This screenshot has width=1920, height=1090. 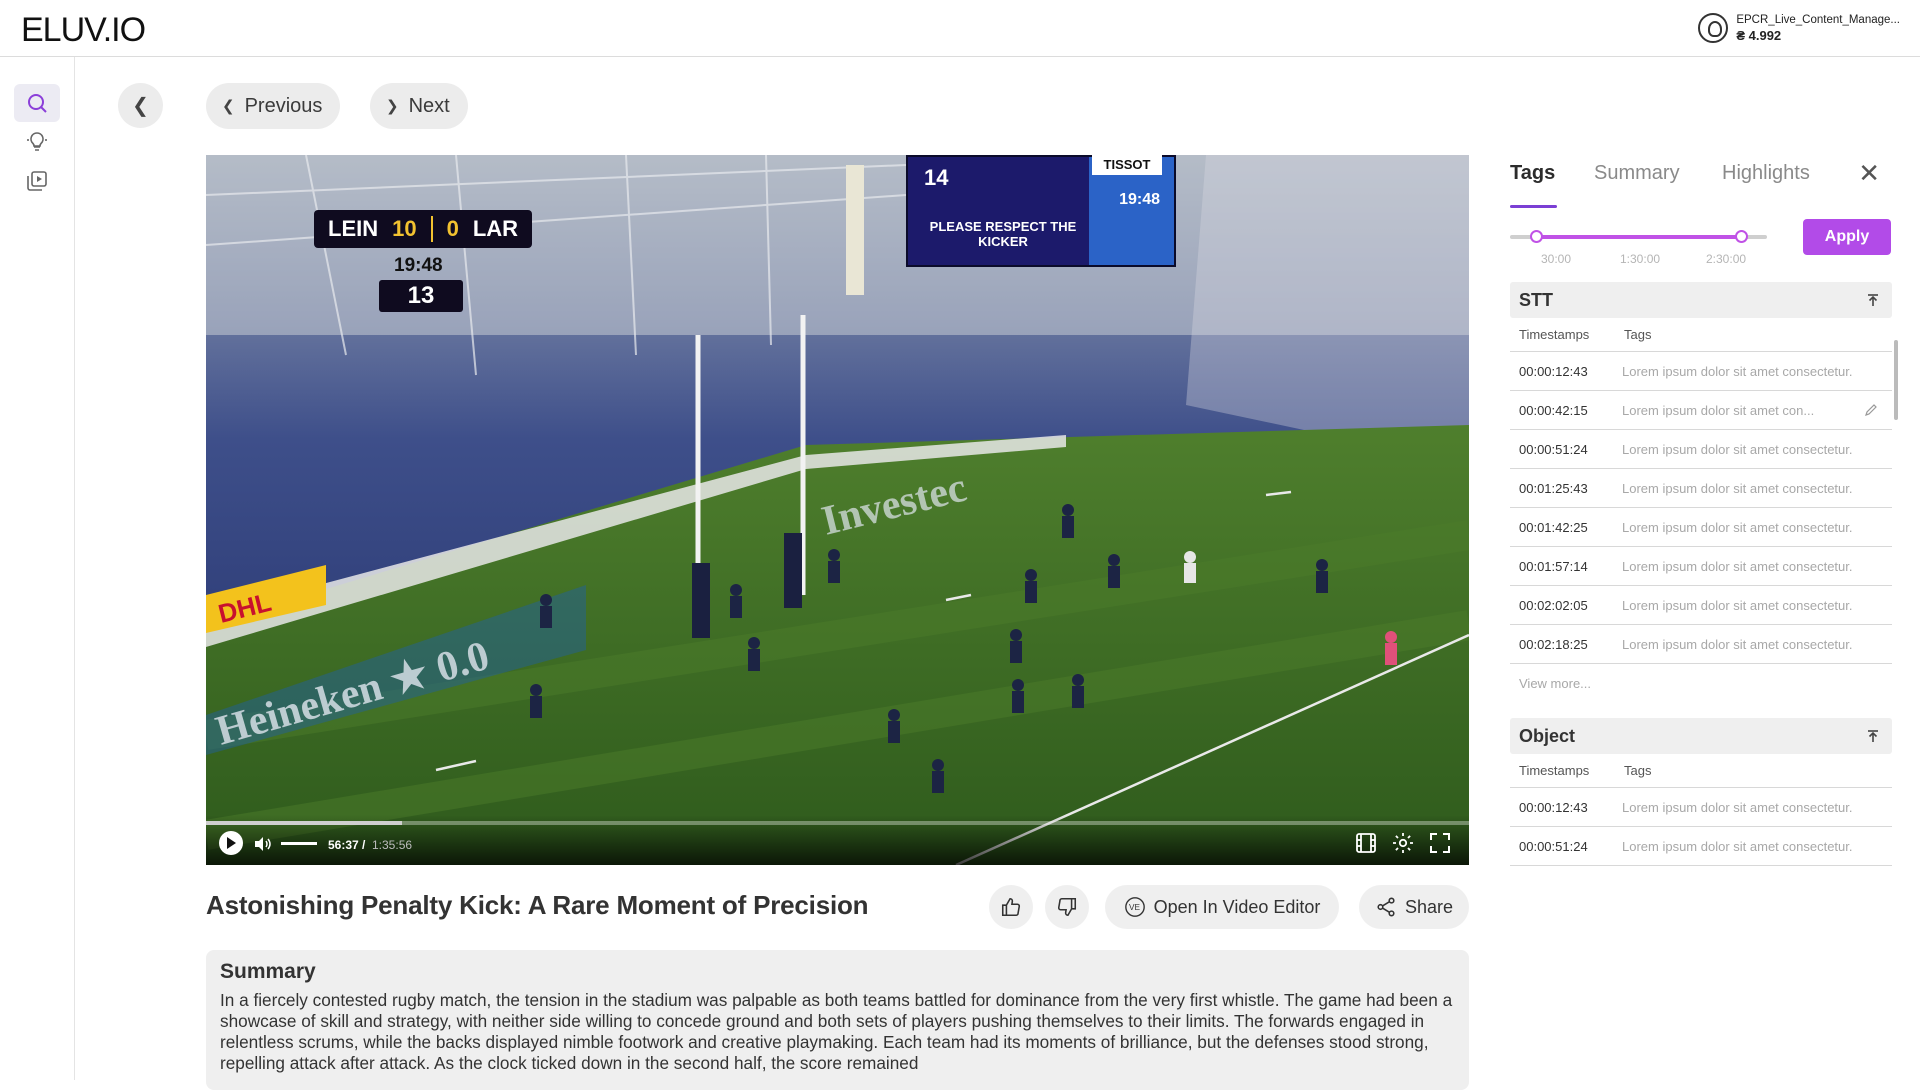 What do you see at coordinates (1637, 173) in the screenshot?
I see `tab-summary: Summary` at bounding box center [1637, 173].